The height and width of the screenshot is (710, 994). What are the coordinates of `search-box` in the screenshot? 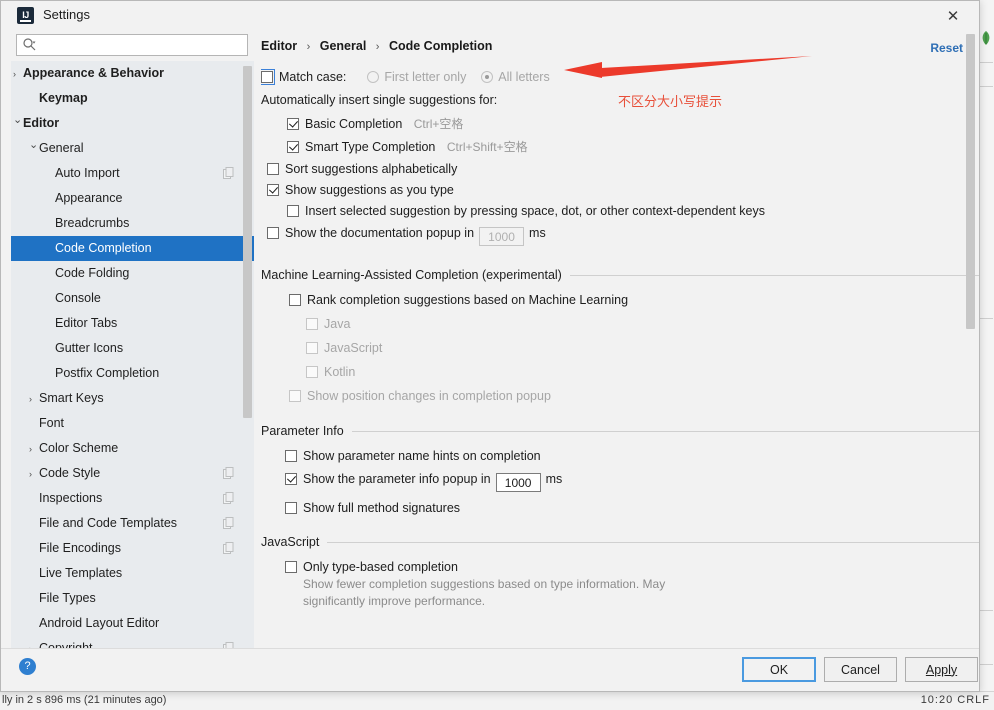 It's located at (132, 45).